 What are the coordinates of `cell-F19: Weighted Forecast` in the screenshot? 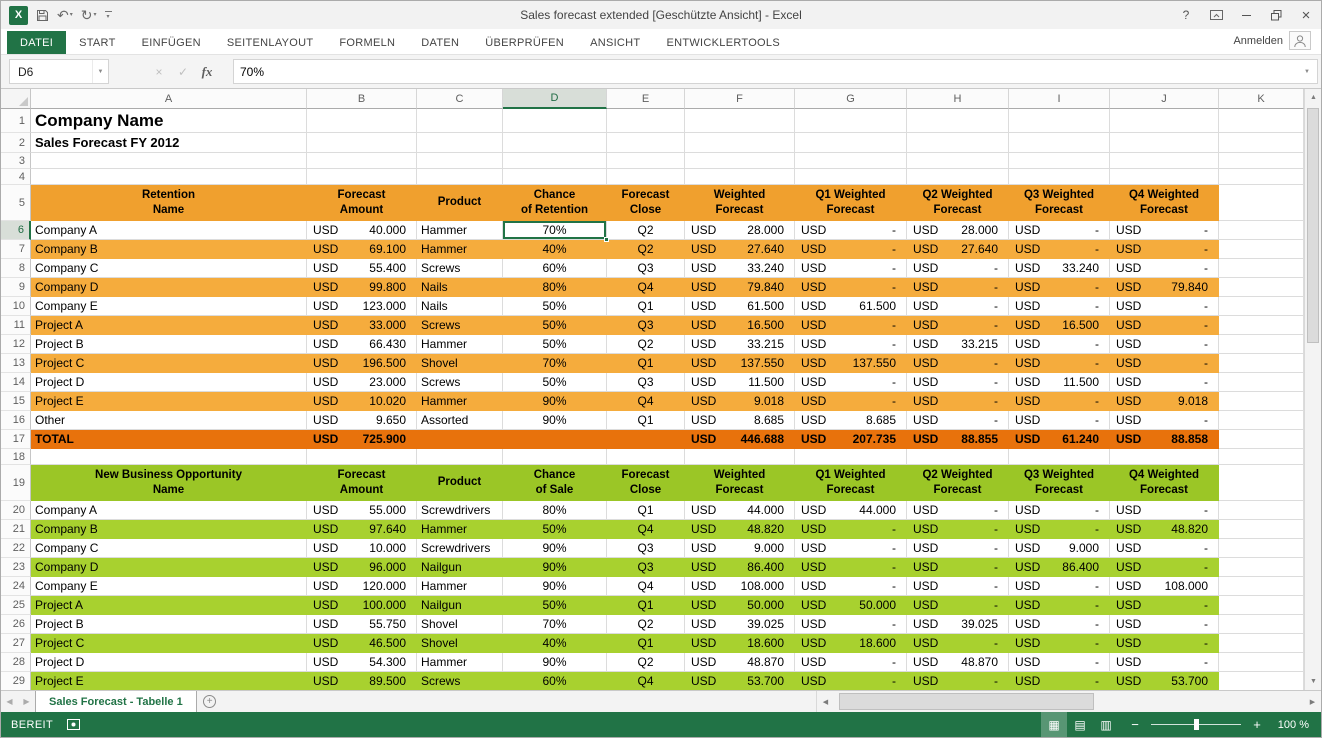 It's located at (740, 483).